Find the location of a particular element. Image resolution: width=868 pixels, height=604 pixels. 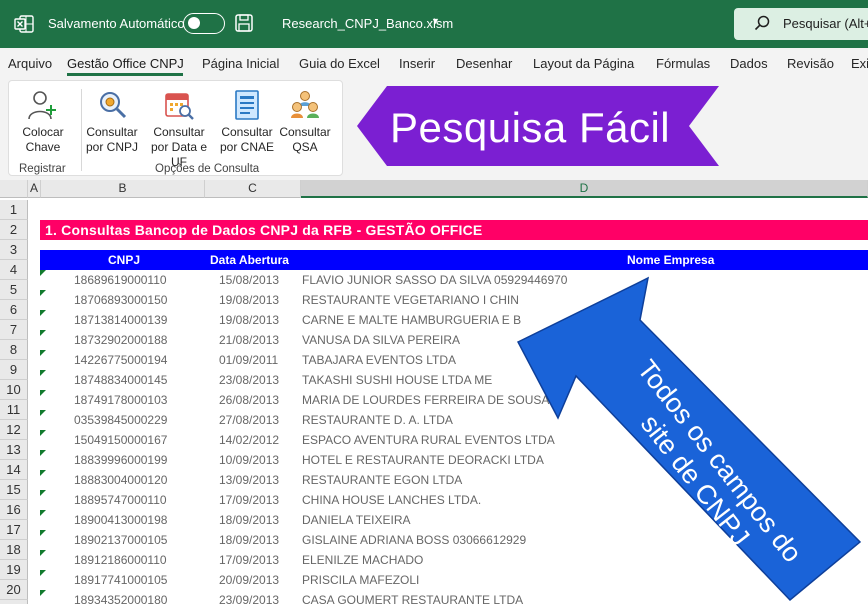

row-header: 17 is located at coordinates (14, 530).